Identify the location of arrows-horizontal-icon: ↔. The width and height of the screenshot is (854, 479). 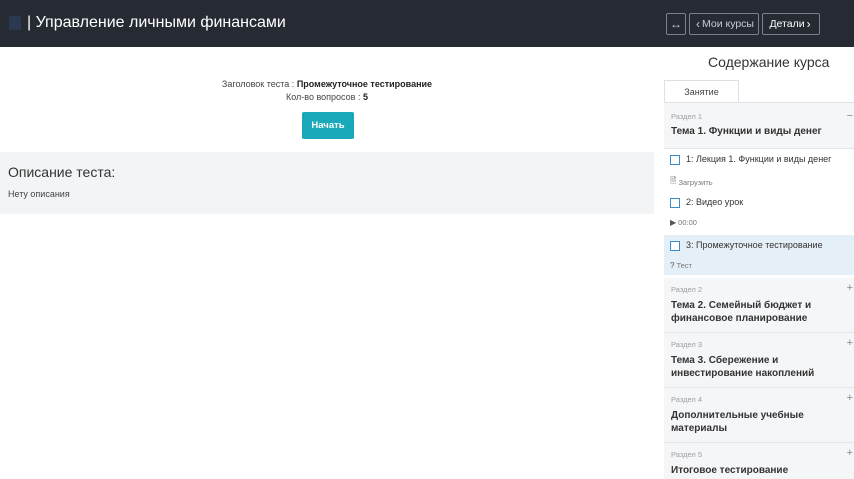
(676, 24).